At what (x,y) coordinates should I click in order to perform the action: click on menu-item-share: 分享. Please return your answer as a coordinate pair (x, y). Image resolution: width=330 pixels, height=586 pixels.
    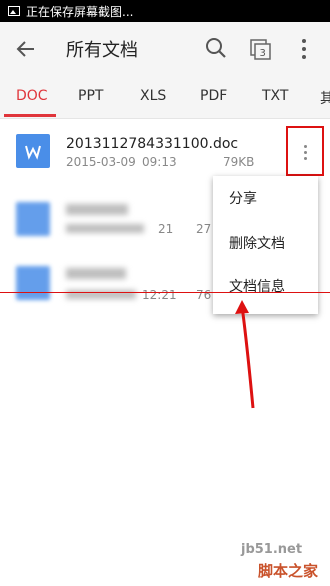
    Looking at the image, I should click on (243, 198).